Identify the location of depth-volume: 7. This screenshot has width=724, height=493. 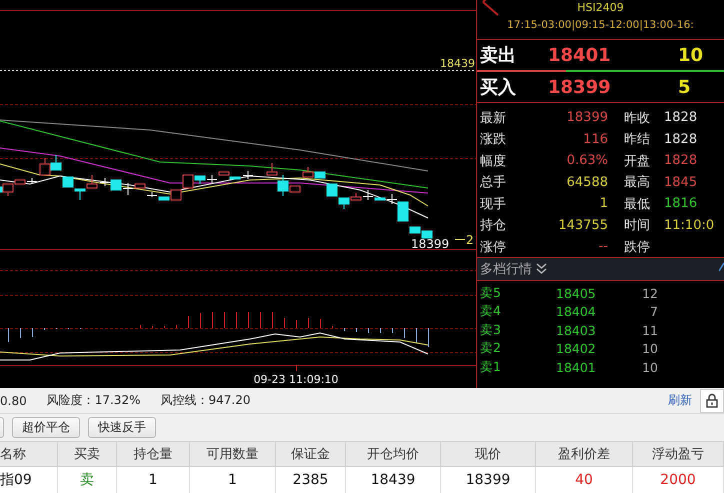
(653, 312).